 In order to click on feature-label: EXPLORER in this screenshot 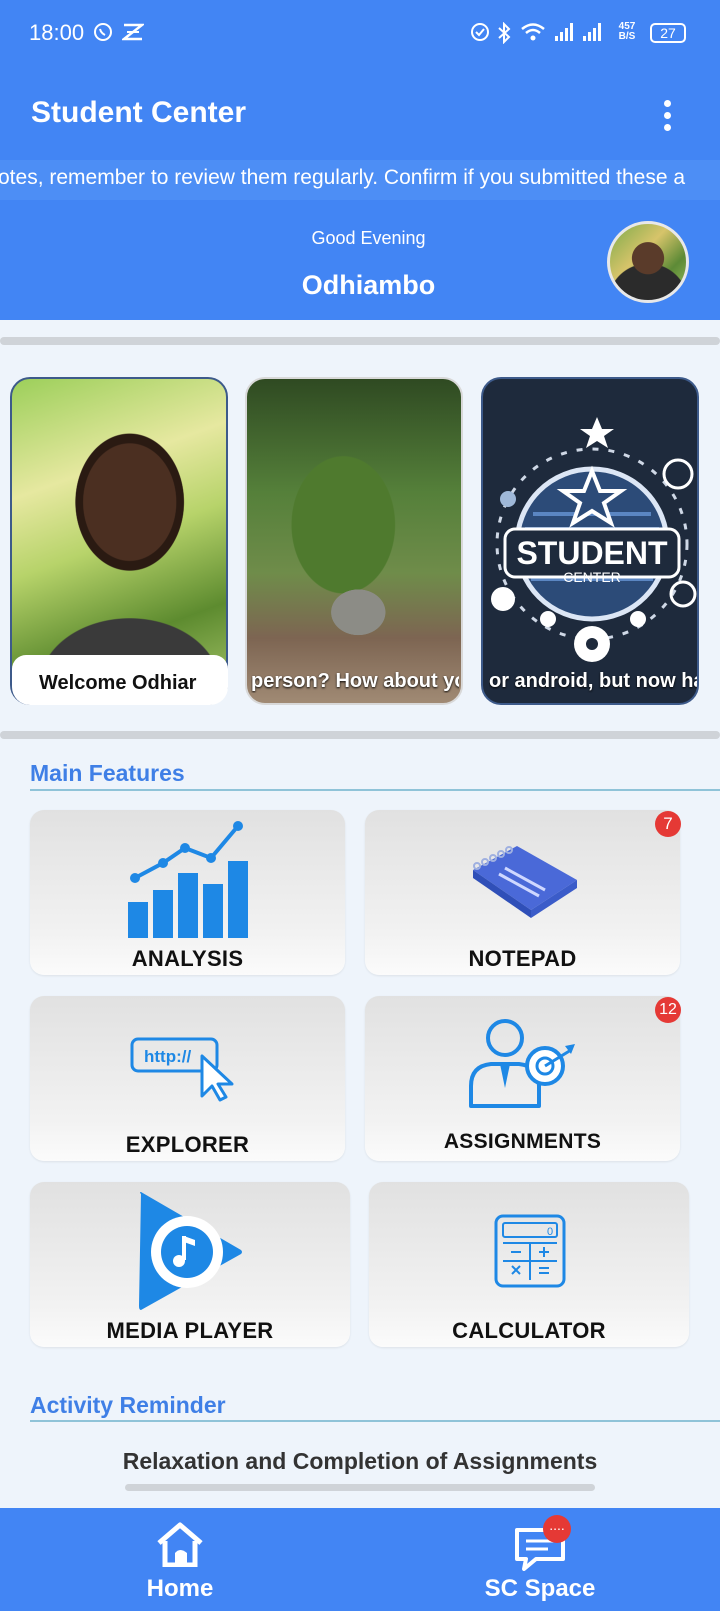, I will do `click(187, 1144)`.